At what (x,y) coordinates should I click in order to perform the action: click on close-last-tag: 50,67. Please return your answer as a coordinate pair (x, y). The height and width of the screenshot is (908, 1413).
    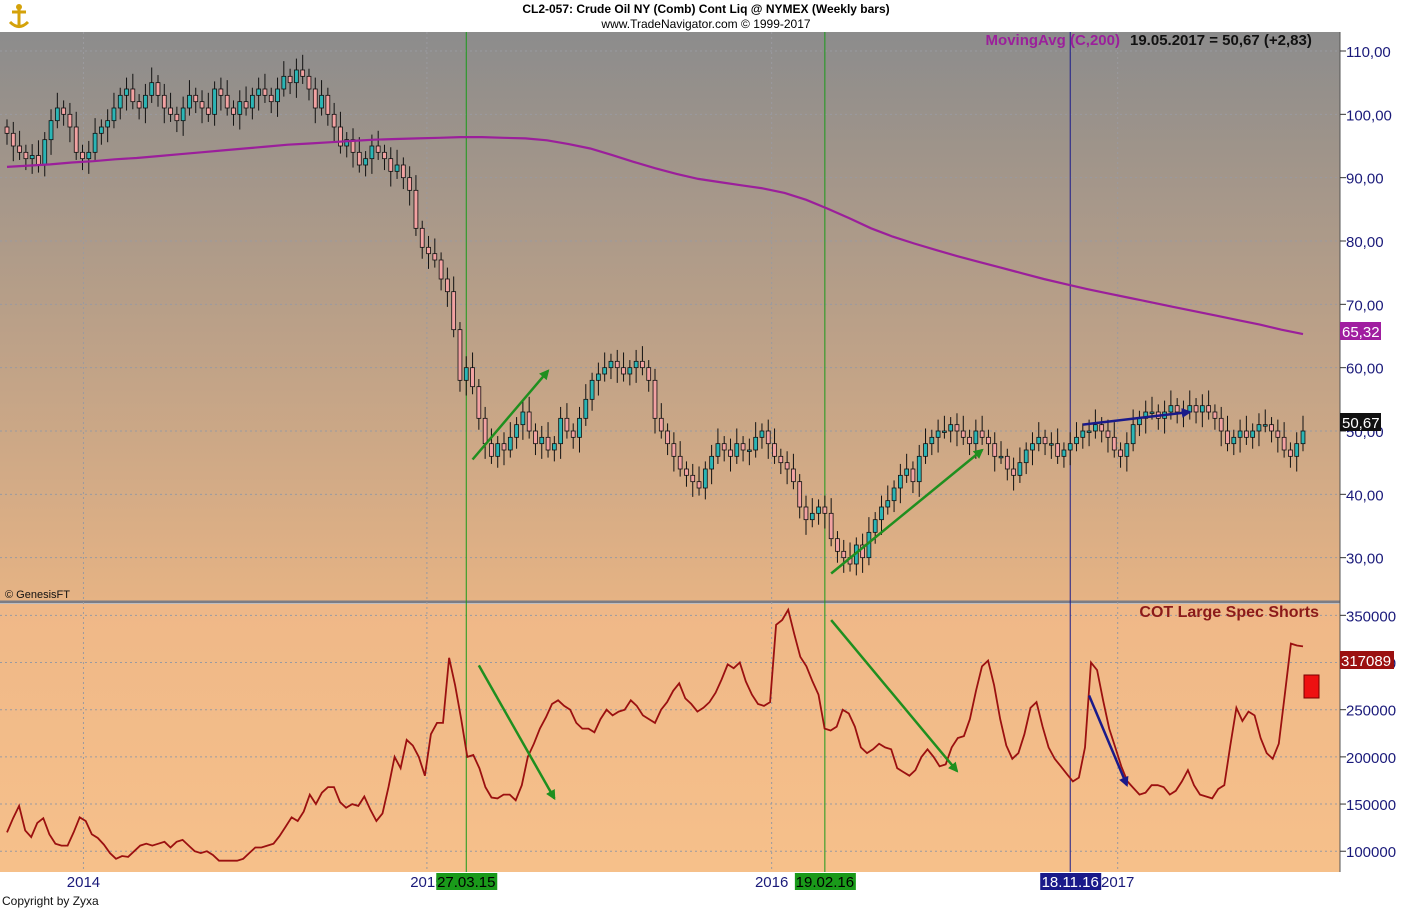
    Looking at the image, I should click on (1360, 422).